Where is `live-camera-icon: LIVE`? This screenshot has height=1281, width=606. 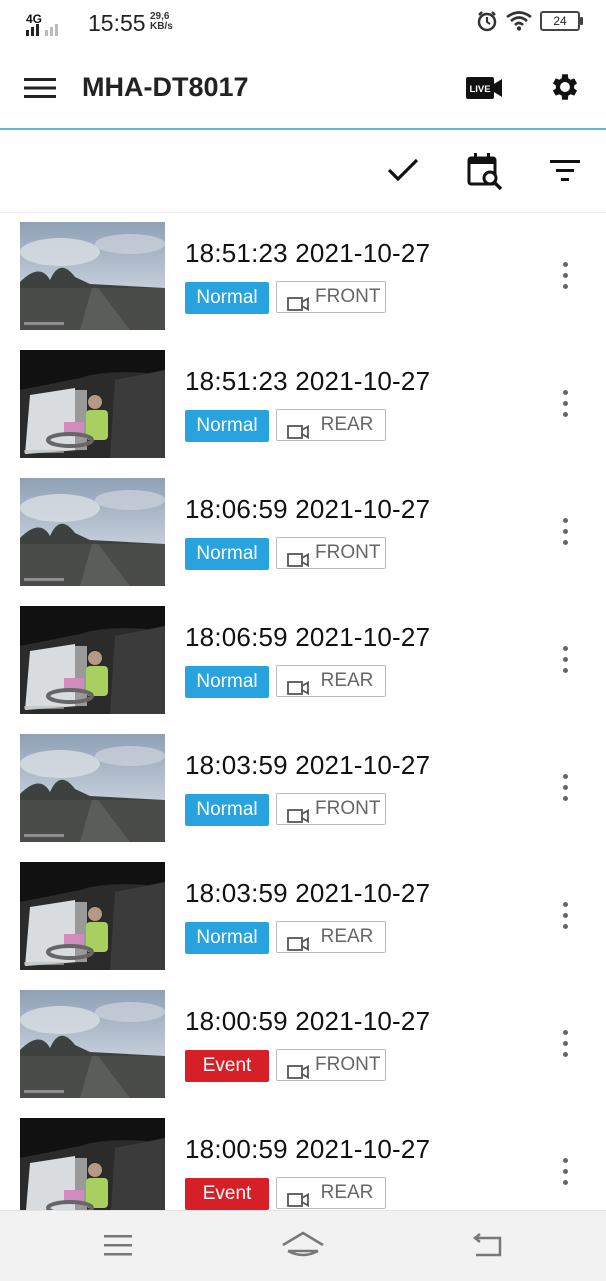
live-camera-icon: LIVE is located at coordinates (484, 88).